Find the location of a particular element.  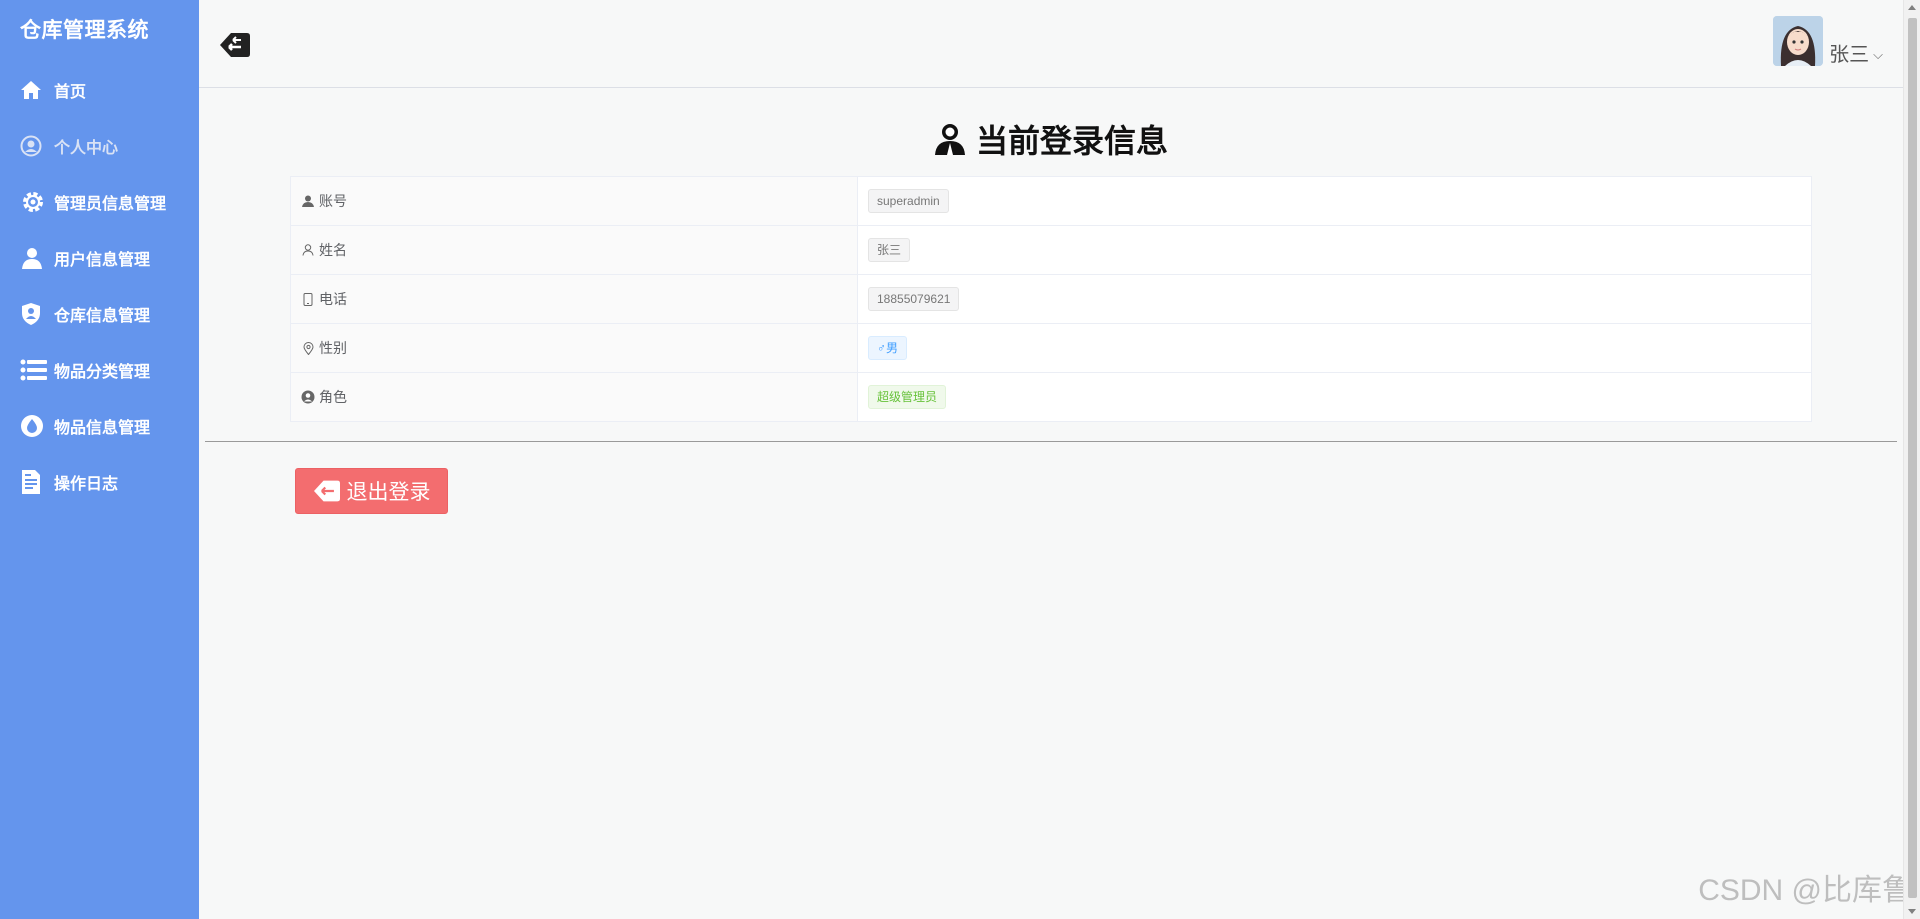

sidebar-item-label: 管理员信息管理 is located at coordinates (110, 204).